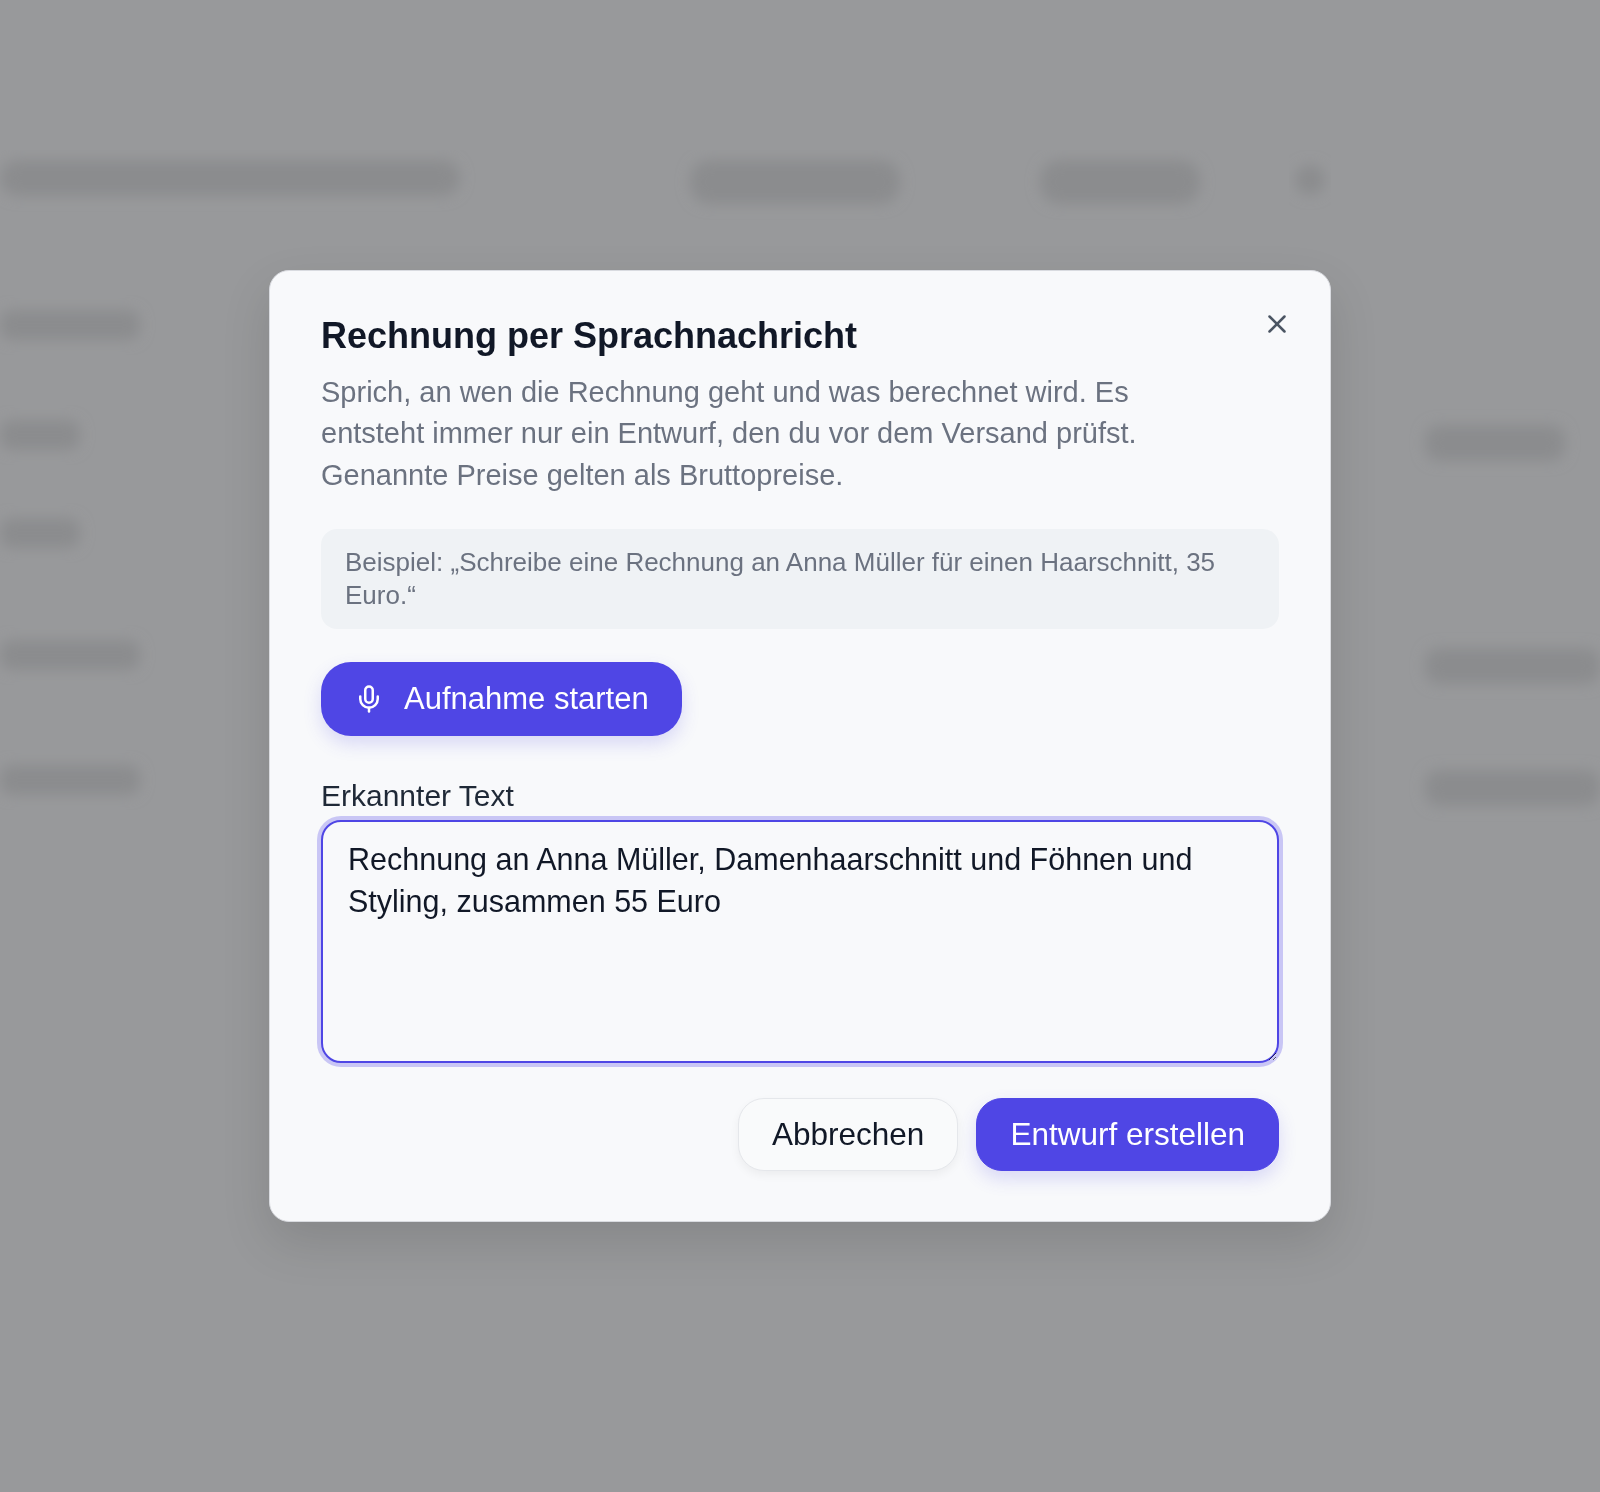 Image resolution: width=1600 pixels, height=1492 pixels. What do you see at coordinates (800, 942) in the screenshot?
I see `recognized-text-field: Rechnung an Anna Müller, Damenhaarschnitt und Föhnen und Styling, zusammen 55 Euro` at bounding box center [800, 942].